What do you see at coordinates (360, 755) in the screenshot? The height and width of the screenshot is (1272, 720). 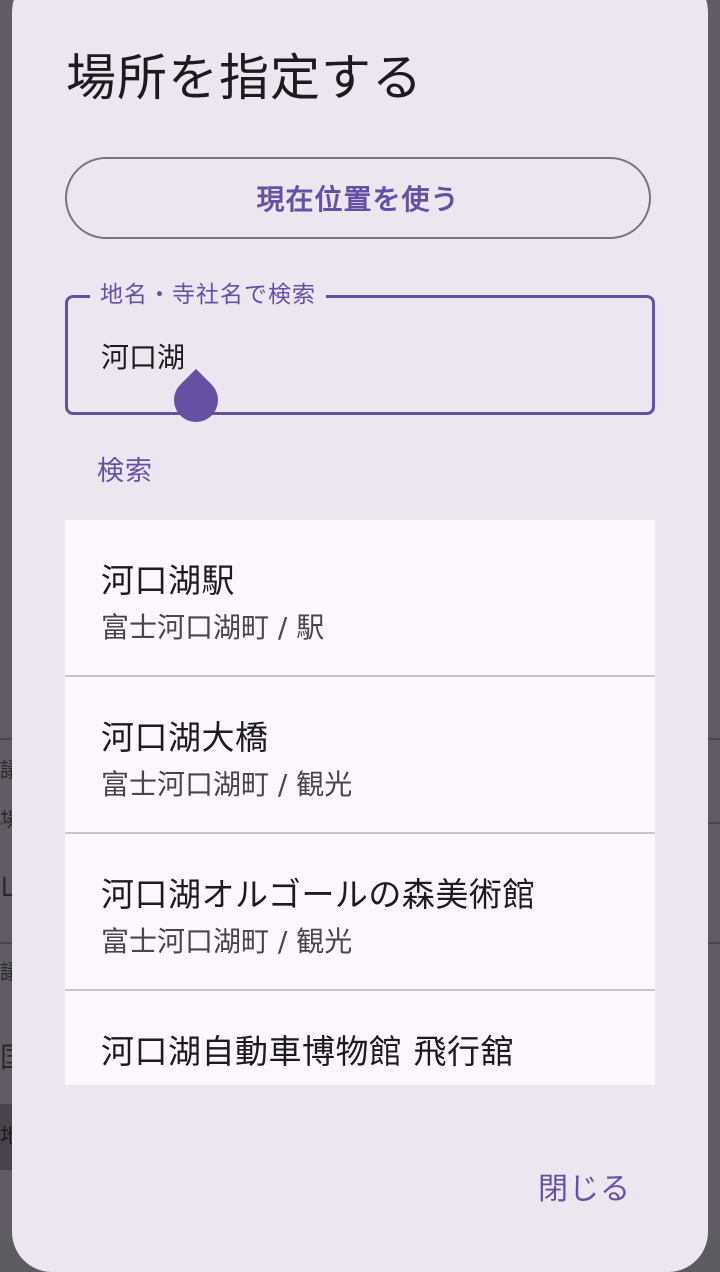 I see `list-item: 河口湖大橋 富士河口湖町 / 観光` at bounding box center [360, 755].